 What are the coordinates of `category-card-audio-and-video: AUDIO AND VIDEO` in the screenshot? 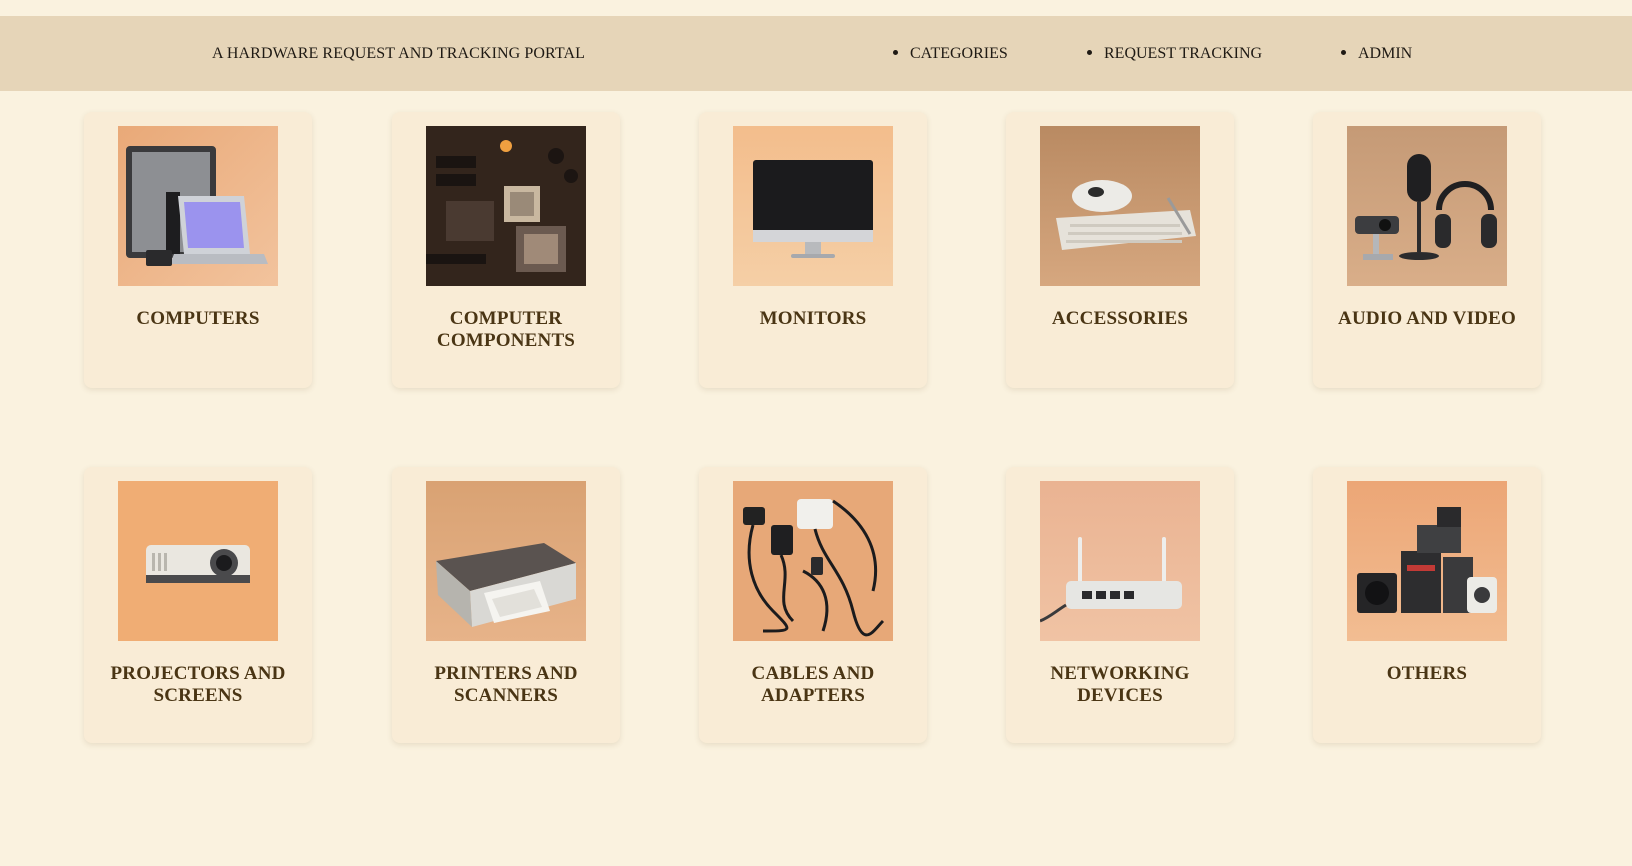 It's located at (1427, 250).